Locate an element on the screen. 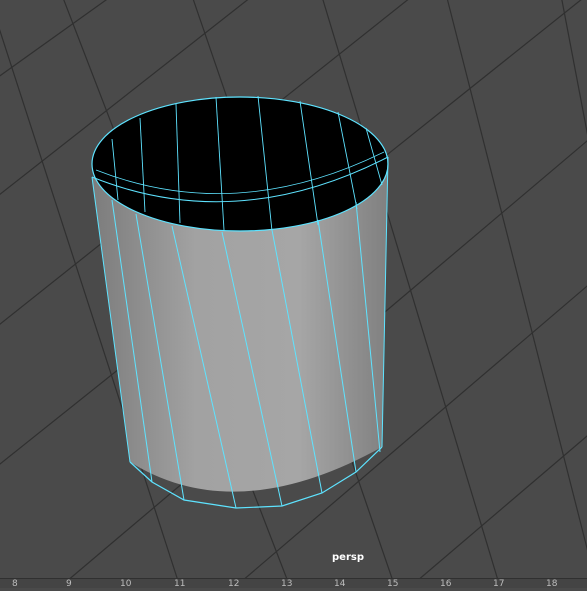  camera-name-label: persp is located at coordinates (348, 557).